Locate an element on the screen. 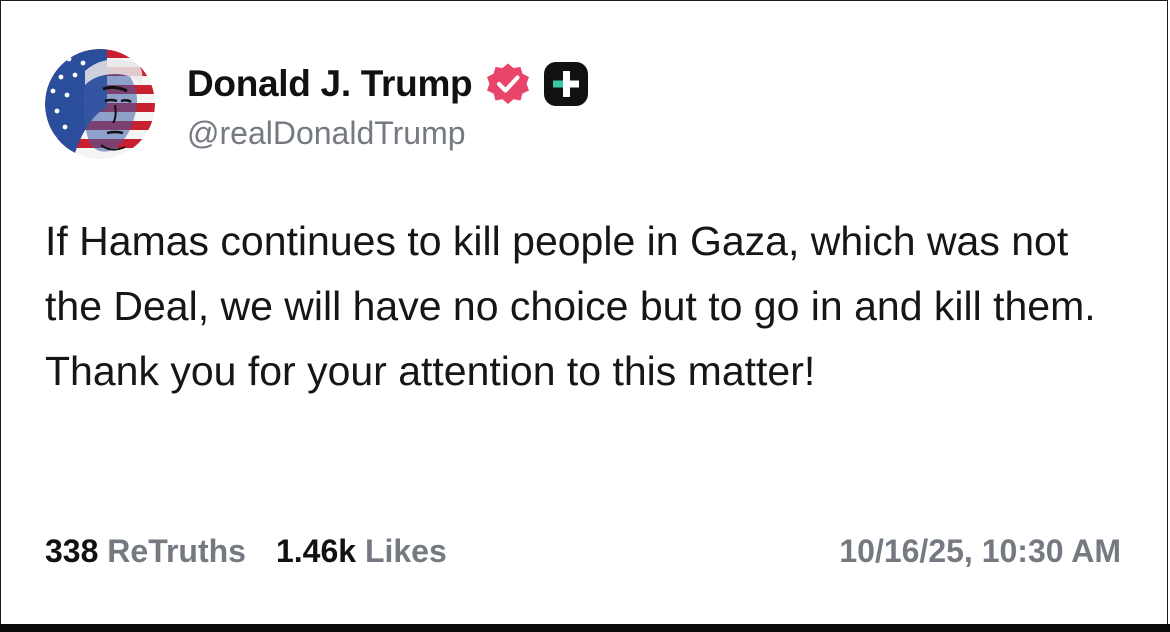  likes-count: 1.46k is located at coordinates (316, 551).